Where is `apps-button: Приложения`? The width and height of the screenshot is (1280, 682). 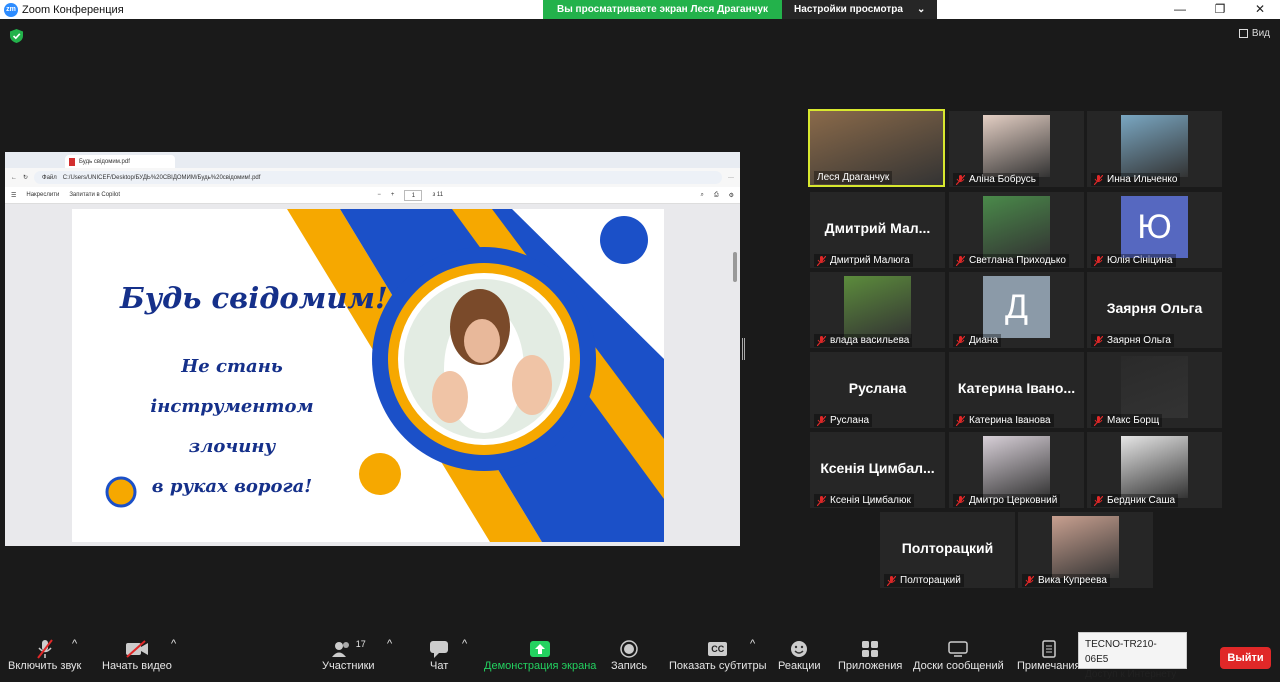
apps-button: Приложения is located at coordinates (870, 655).